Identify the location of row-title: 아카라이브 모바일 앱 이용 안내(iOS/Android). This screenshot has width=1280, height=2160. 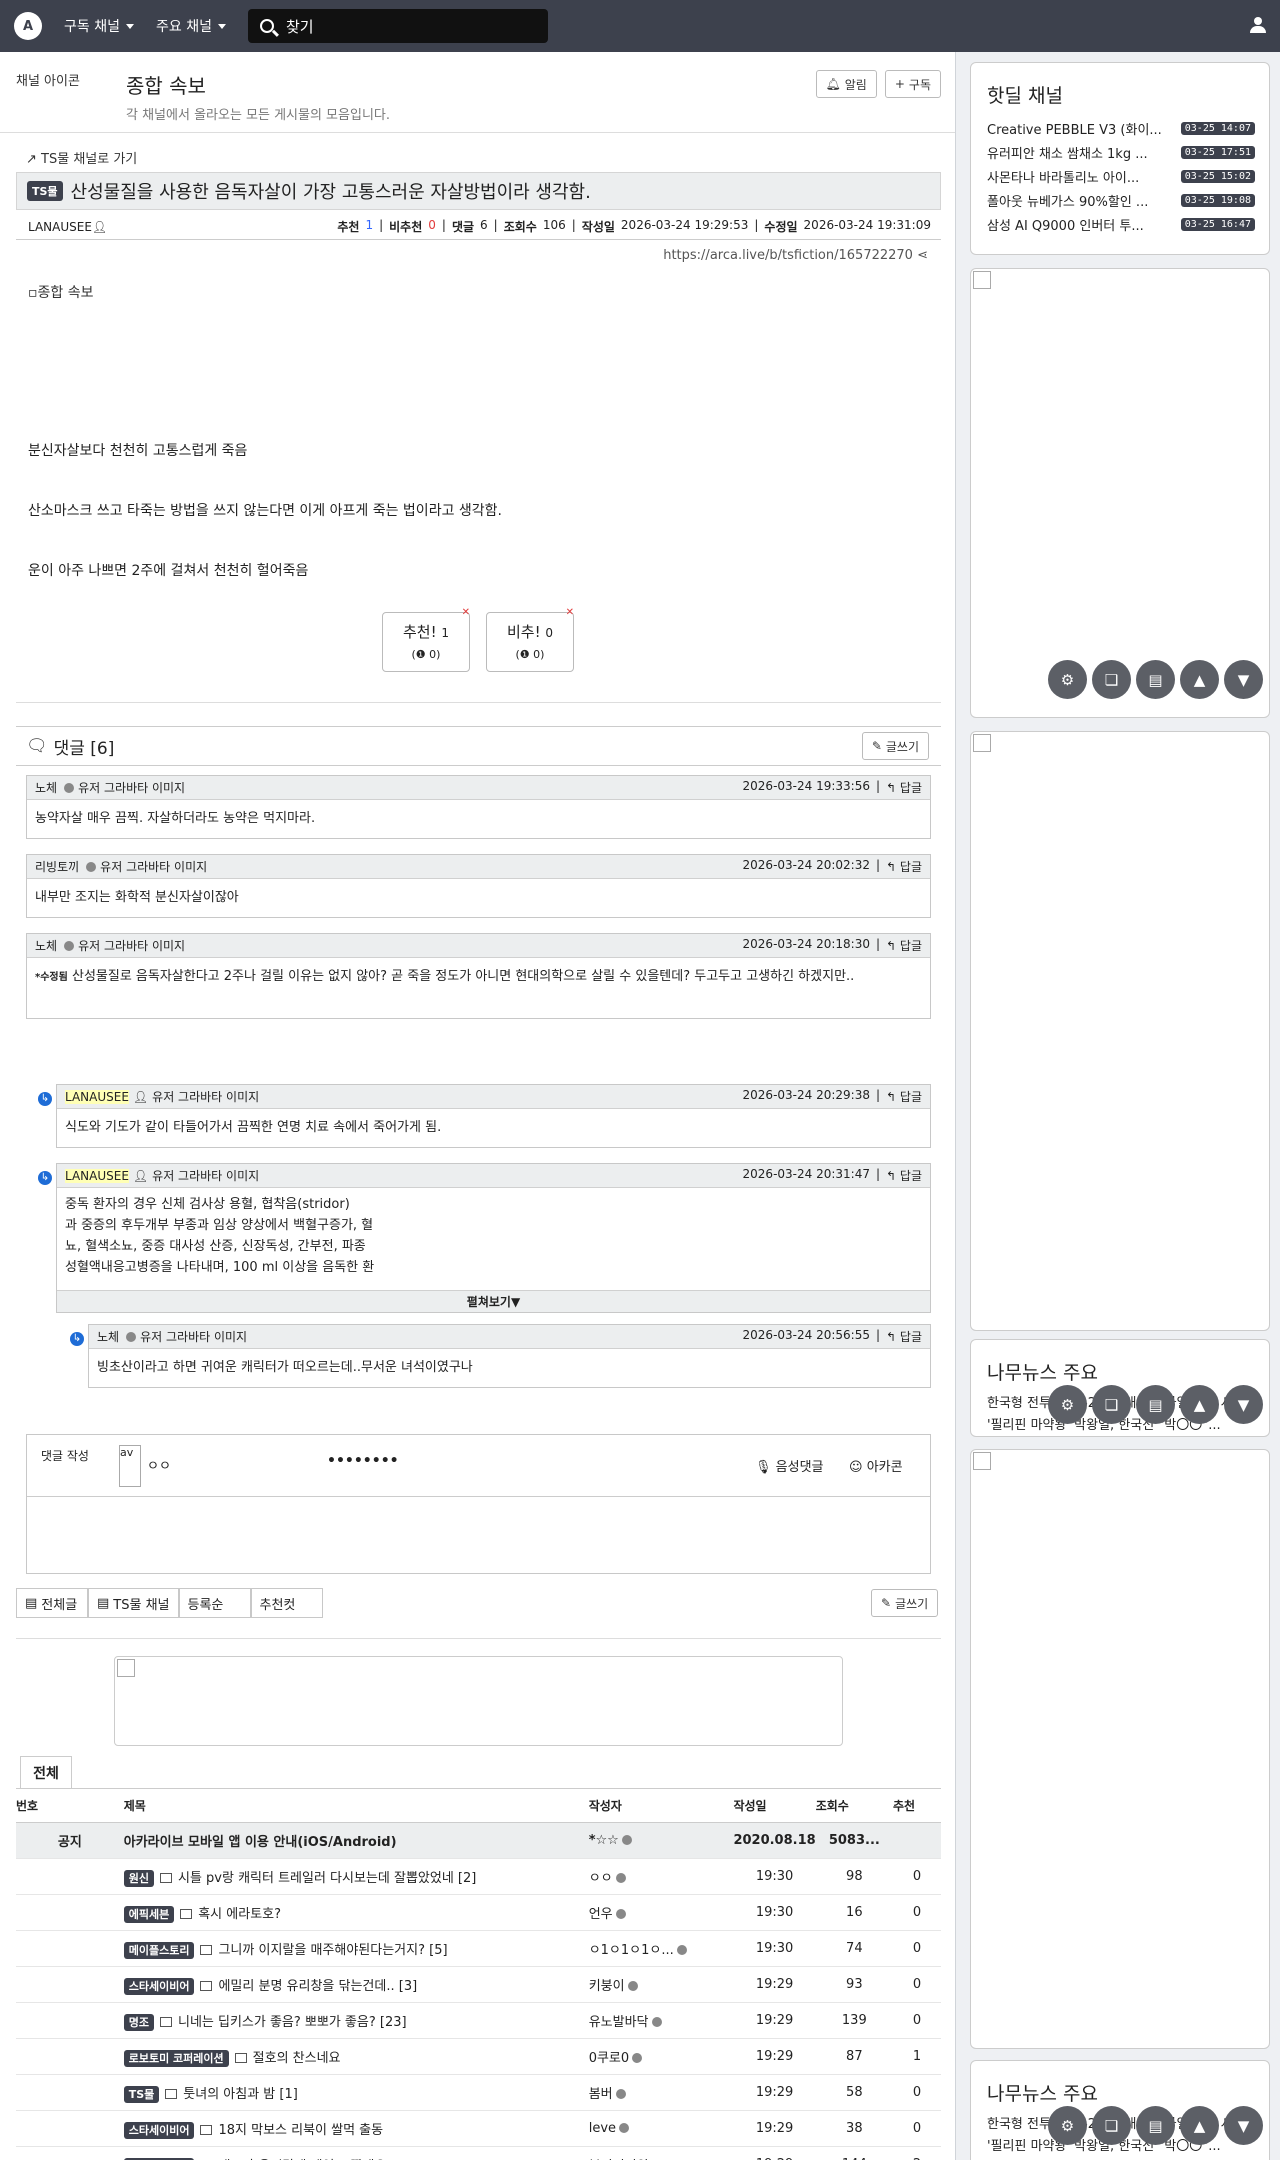
(356, 1840).